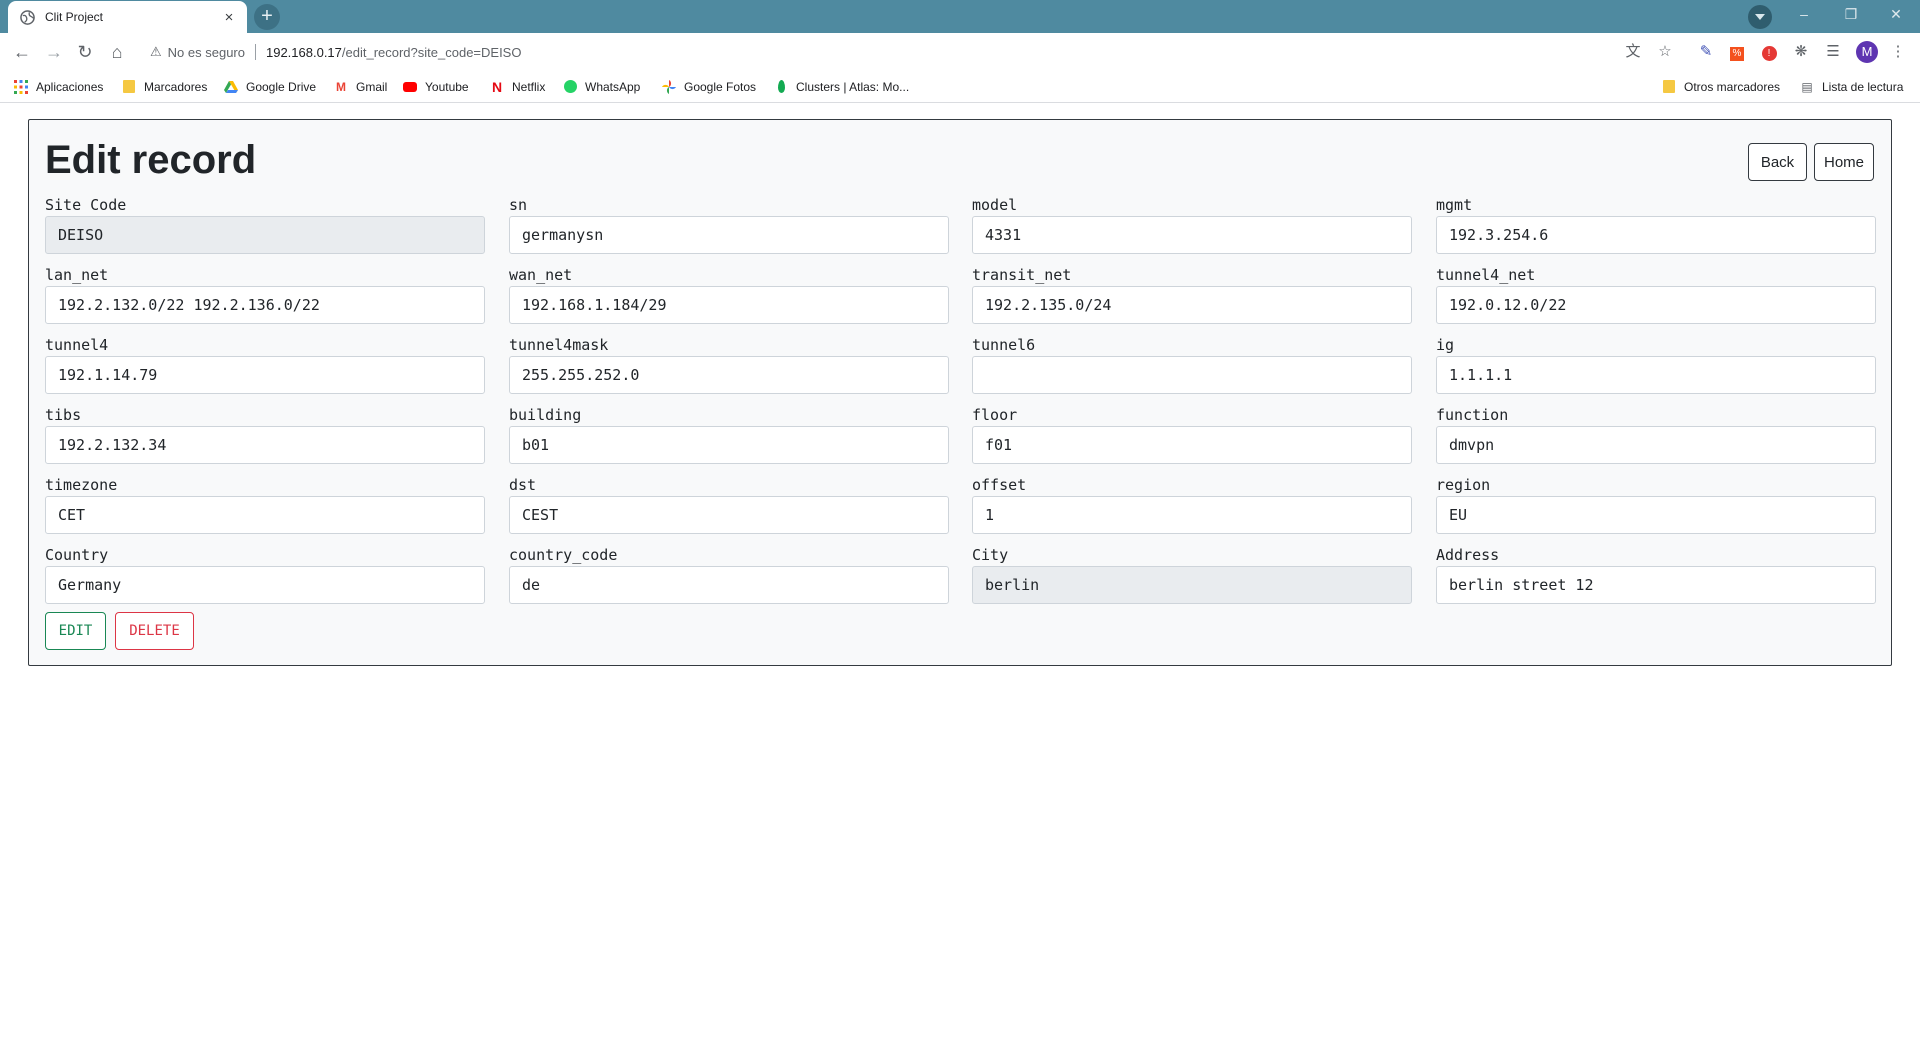  Describe the element at coordinates (265, 375) in the screenshot. I see `tunnel4-input` at that location.